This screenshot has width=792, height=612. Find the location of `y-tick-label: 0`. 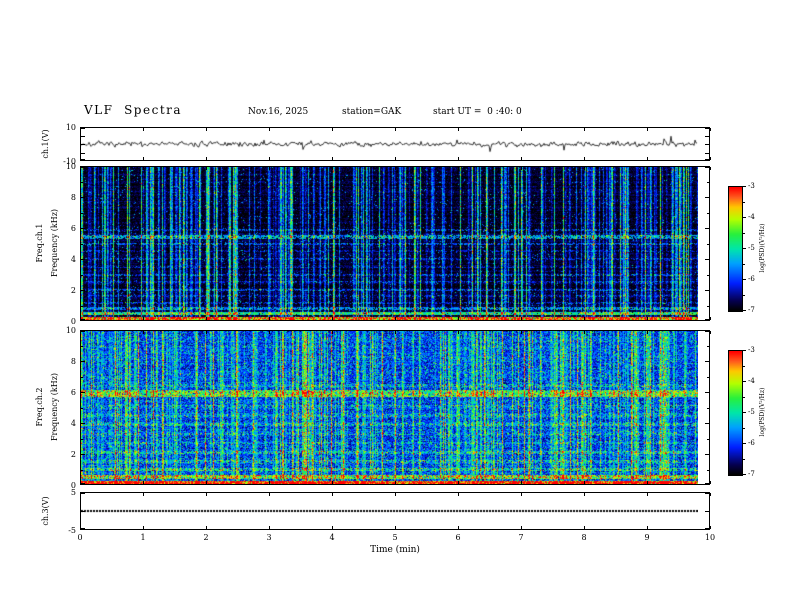

y-tick-label: 0 is located at coordinates (73, 321).